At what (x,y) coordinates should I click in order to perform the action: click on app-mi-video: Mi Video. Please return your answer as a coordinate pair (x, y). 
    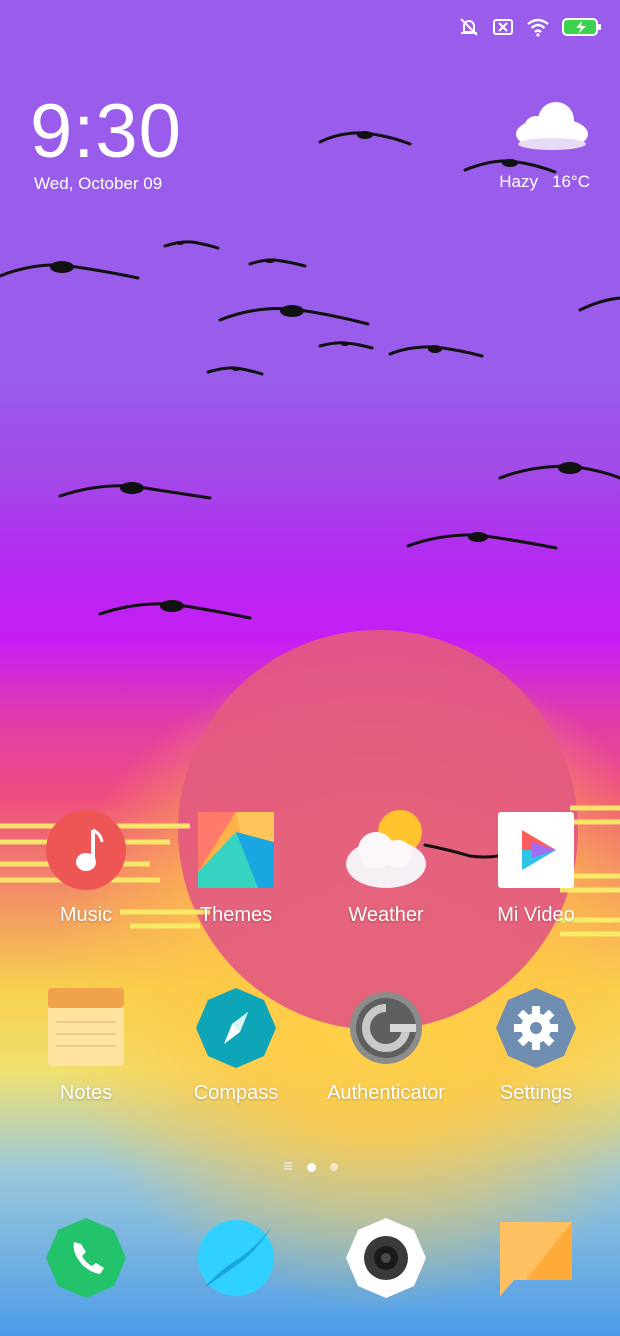
    Looking at the image, I should click on (536, 868).